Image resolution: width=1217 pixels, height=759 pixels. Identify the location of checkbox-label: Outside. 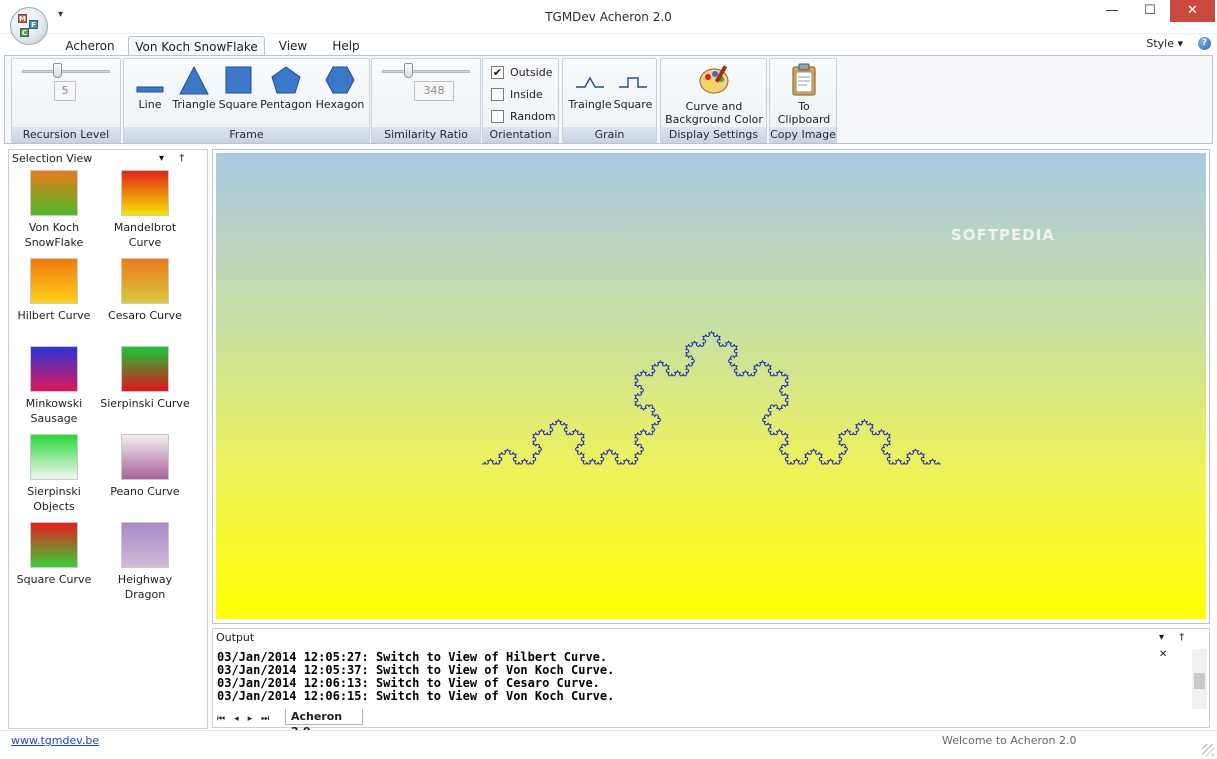
(531, 72).